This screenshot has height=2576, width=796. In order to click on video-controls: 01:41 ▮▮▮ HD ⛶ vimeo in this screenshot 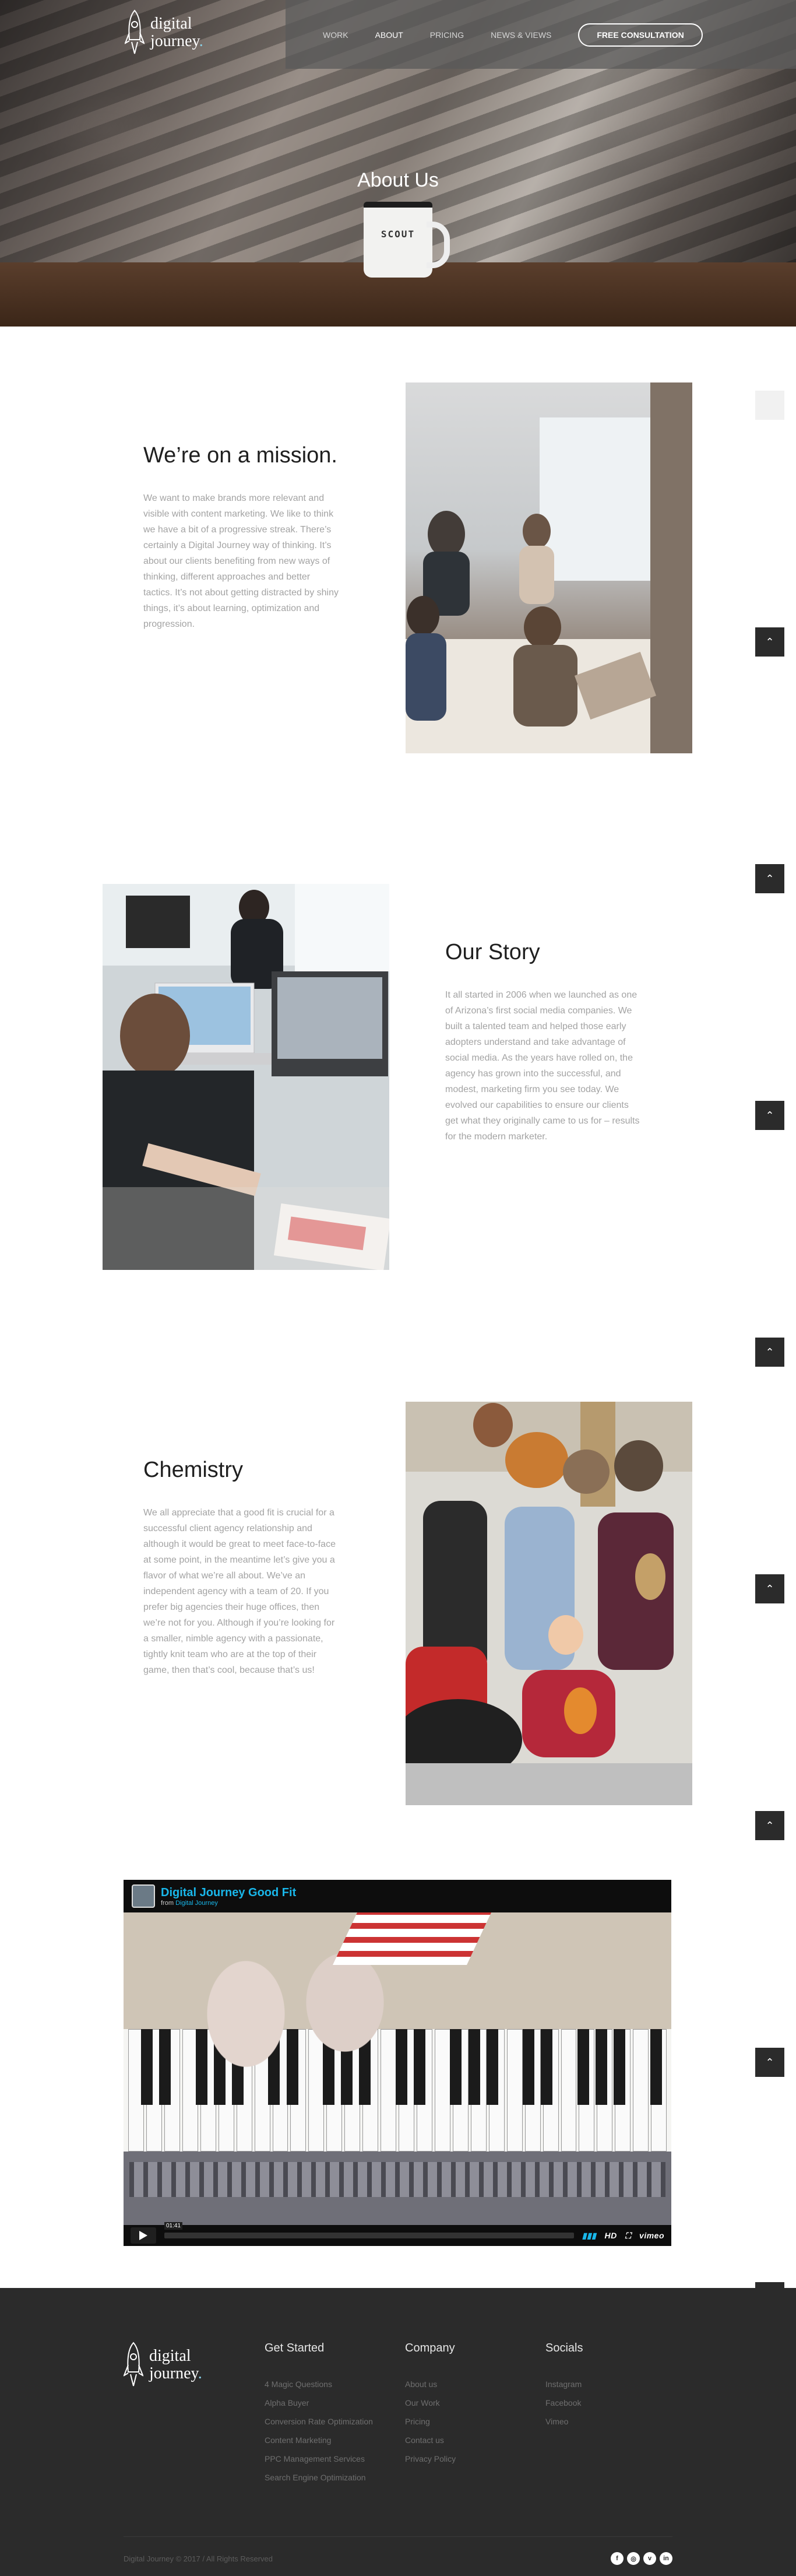, I will do `click(397, 2234)`.